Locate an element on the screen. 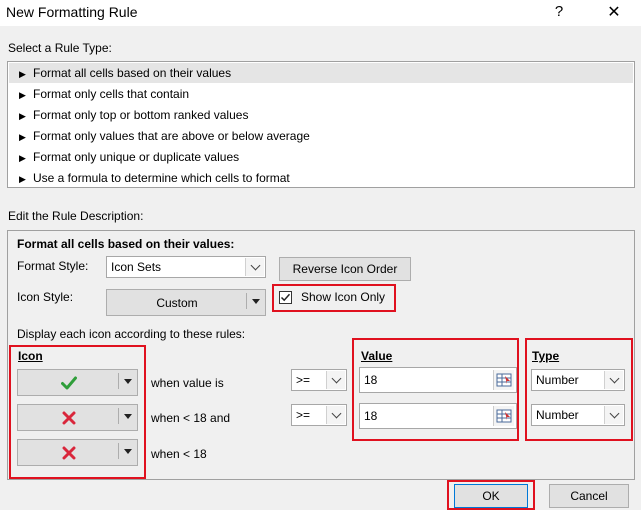 The width and height of the screenshot is (641, 510). close-button: ✕ is located at coordinates (614, 12).